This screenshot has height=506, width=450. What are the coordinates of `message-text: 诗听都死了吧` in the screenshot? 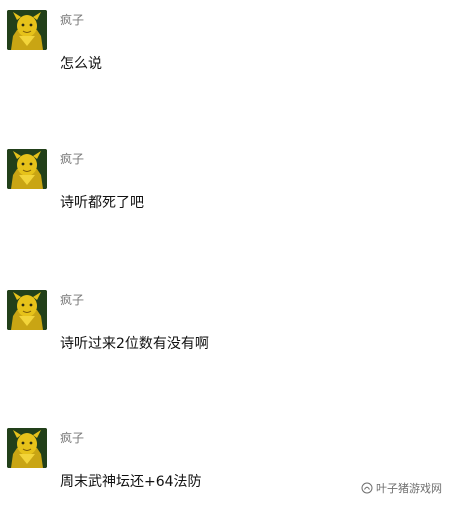 It's located at (102, 203).